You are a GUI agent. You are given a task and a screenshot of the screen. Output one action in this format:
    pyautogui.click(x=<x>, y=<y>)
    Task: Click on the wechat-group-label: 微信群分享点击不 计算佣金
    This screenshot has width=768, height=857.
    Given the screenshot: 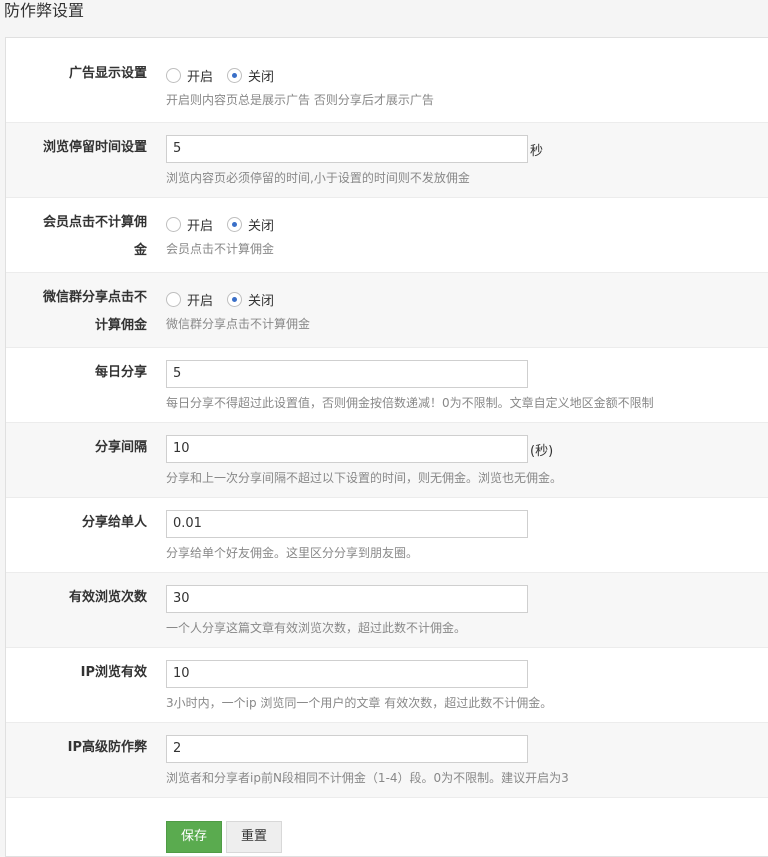 What is the action you would take?
    pyautogui.click(x=94, y=311)
    